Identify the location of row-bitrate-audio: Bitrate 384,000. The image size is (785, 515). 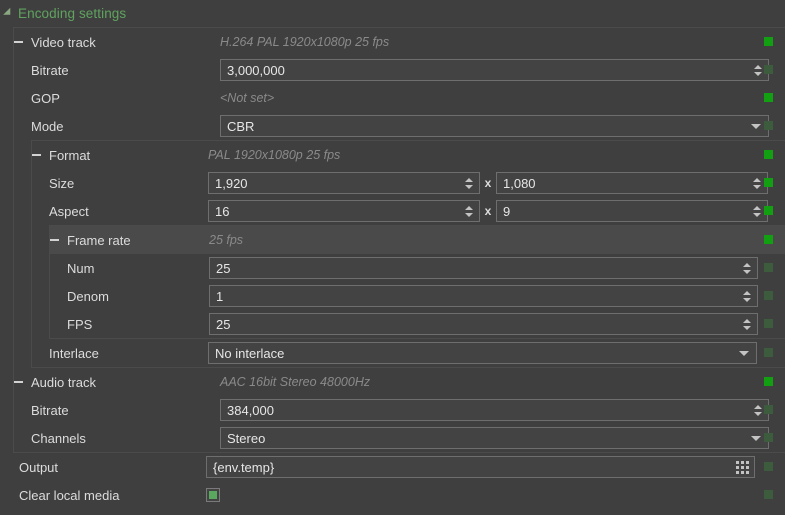
(399, 410).